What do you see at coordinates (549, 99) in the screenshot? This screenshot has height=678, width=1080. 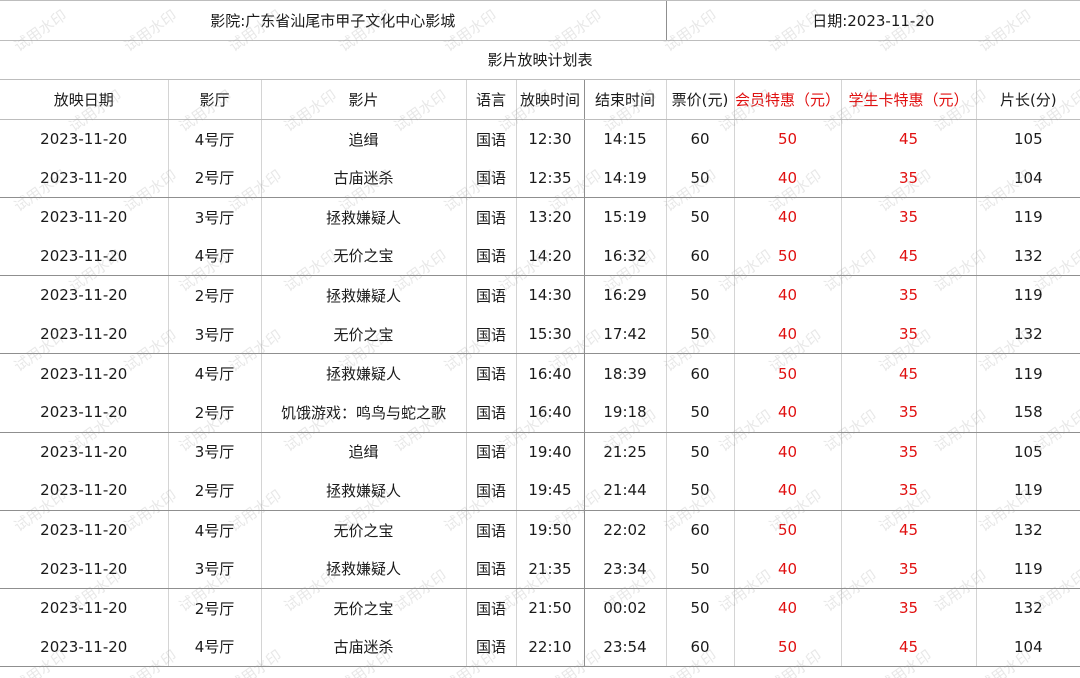 I see `col-header-start-time: 放映时间` at bounding box center [549, 99].